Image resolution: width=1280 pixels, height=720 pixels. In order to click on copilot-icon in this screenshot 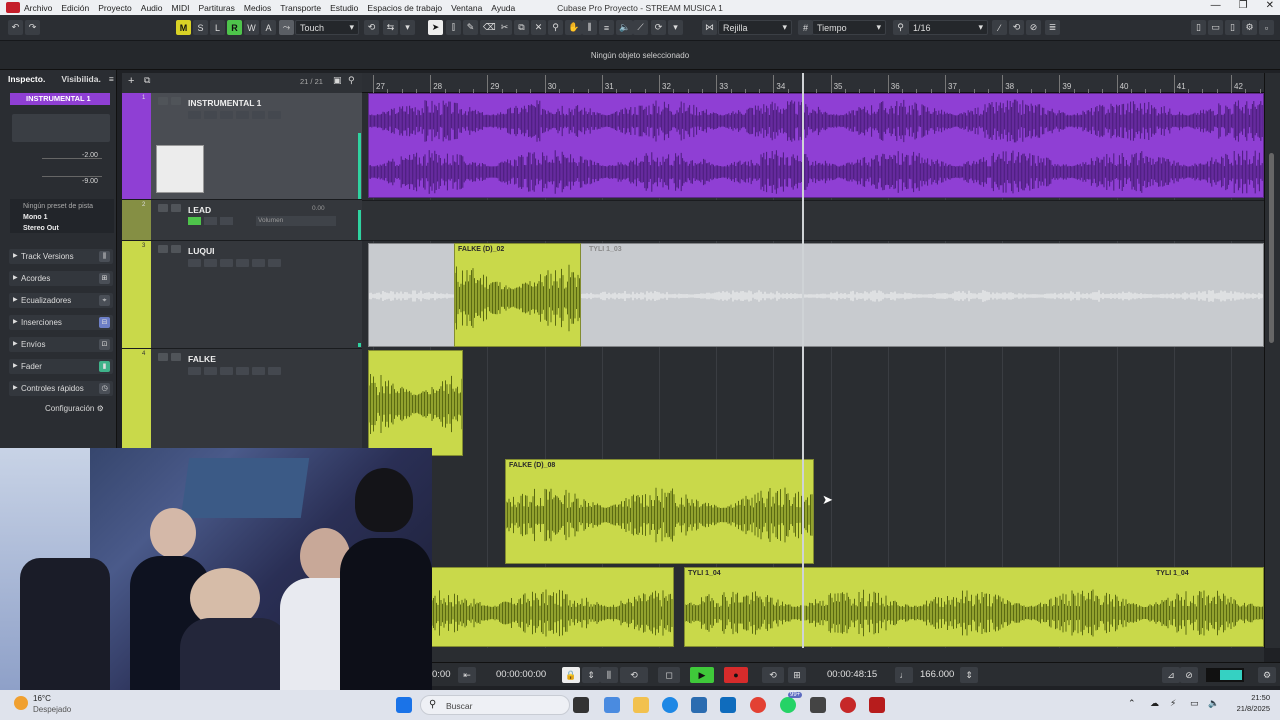, I will do `click(612, 705)`.